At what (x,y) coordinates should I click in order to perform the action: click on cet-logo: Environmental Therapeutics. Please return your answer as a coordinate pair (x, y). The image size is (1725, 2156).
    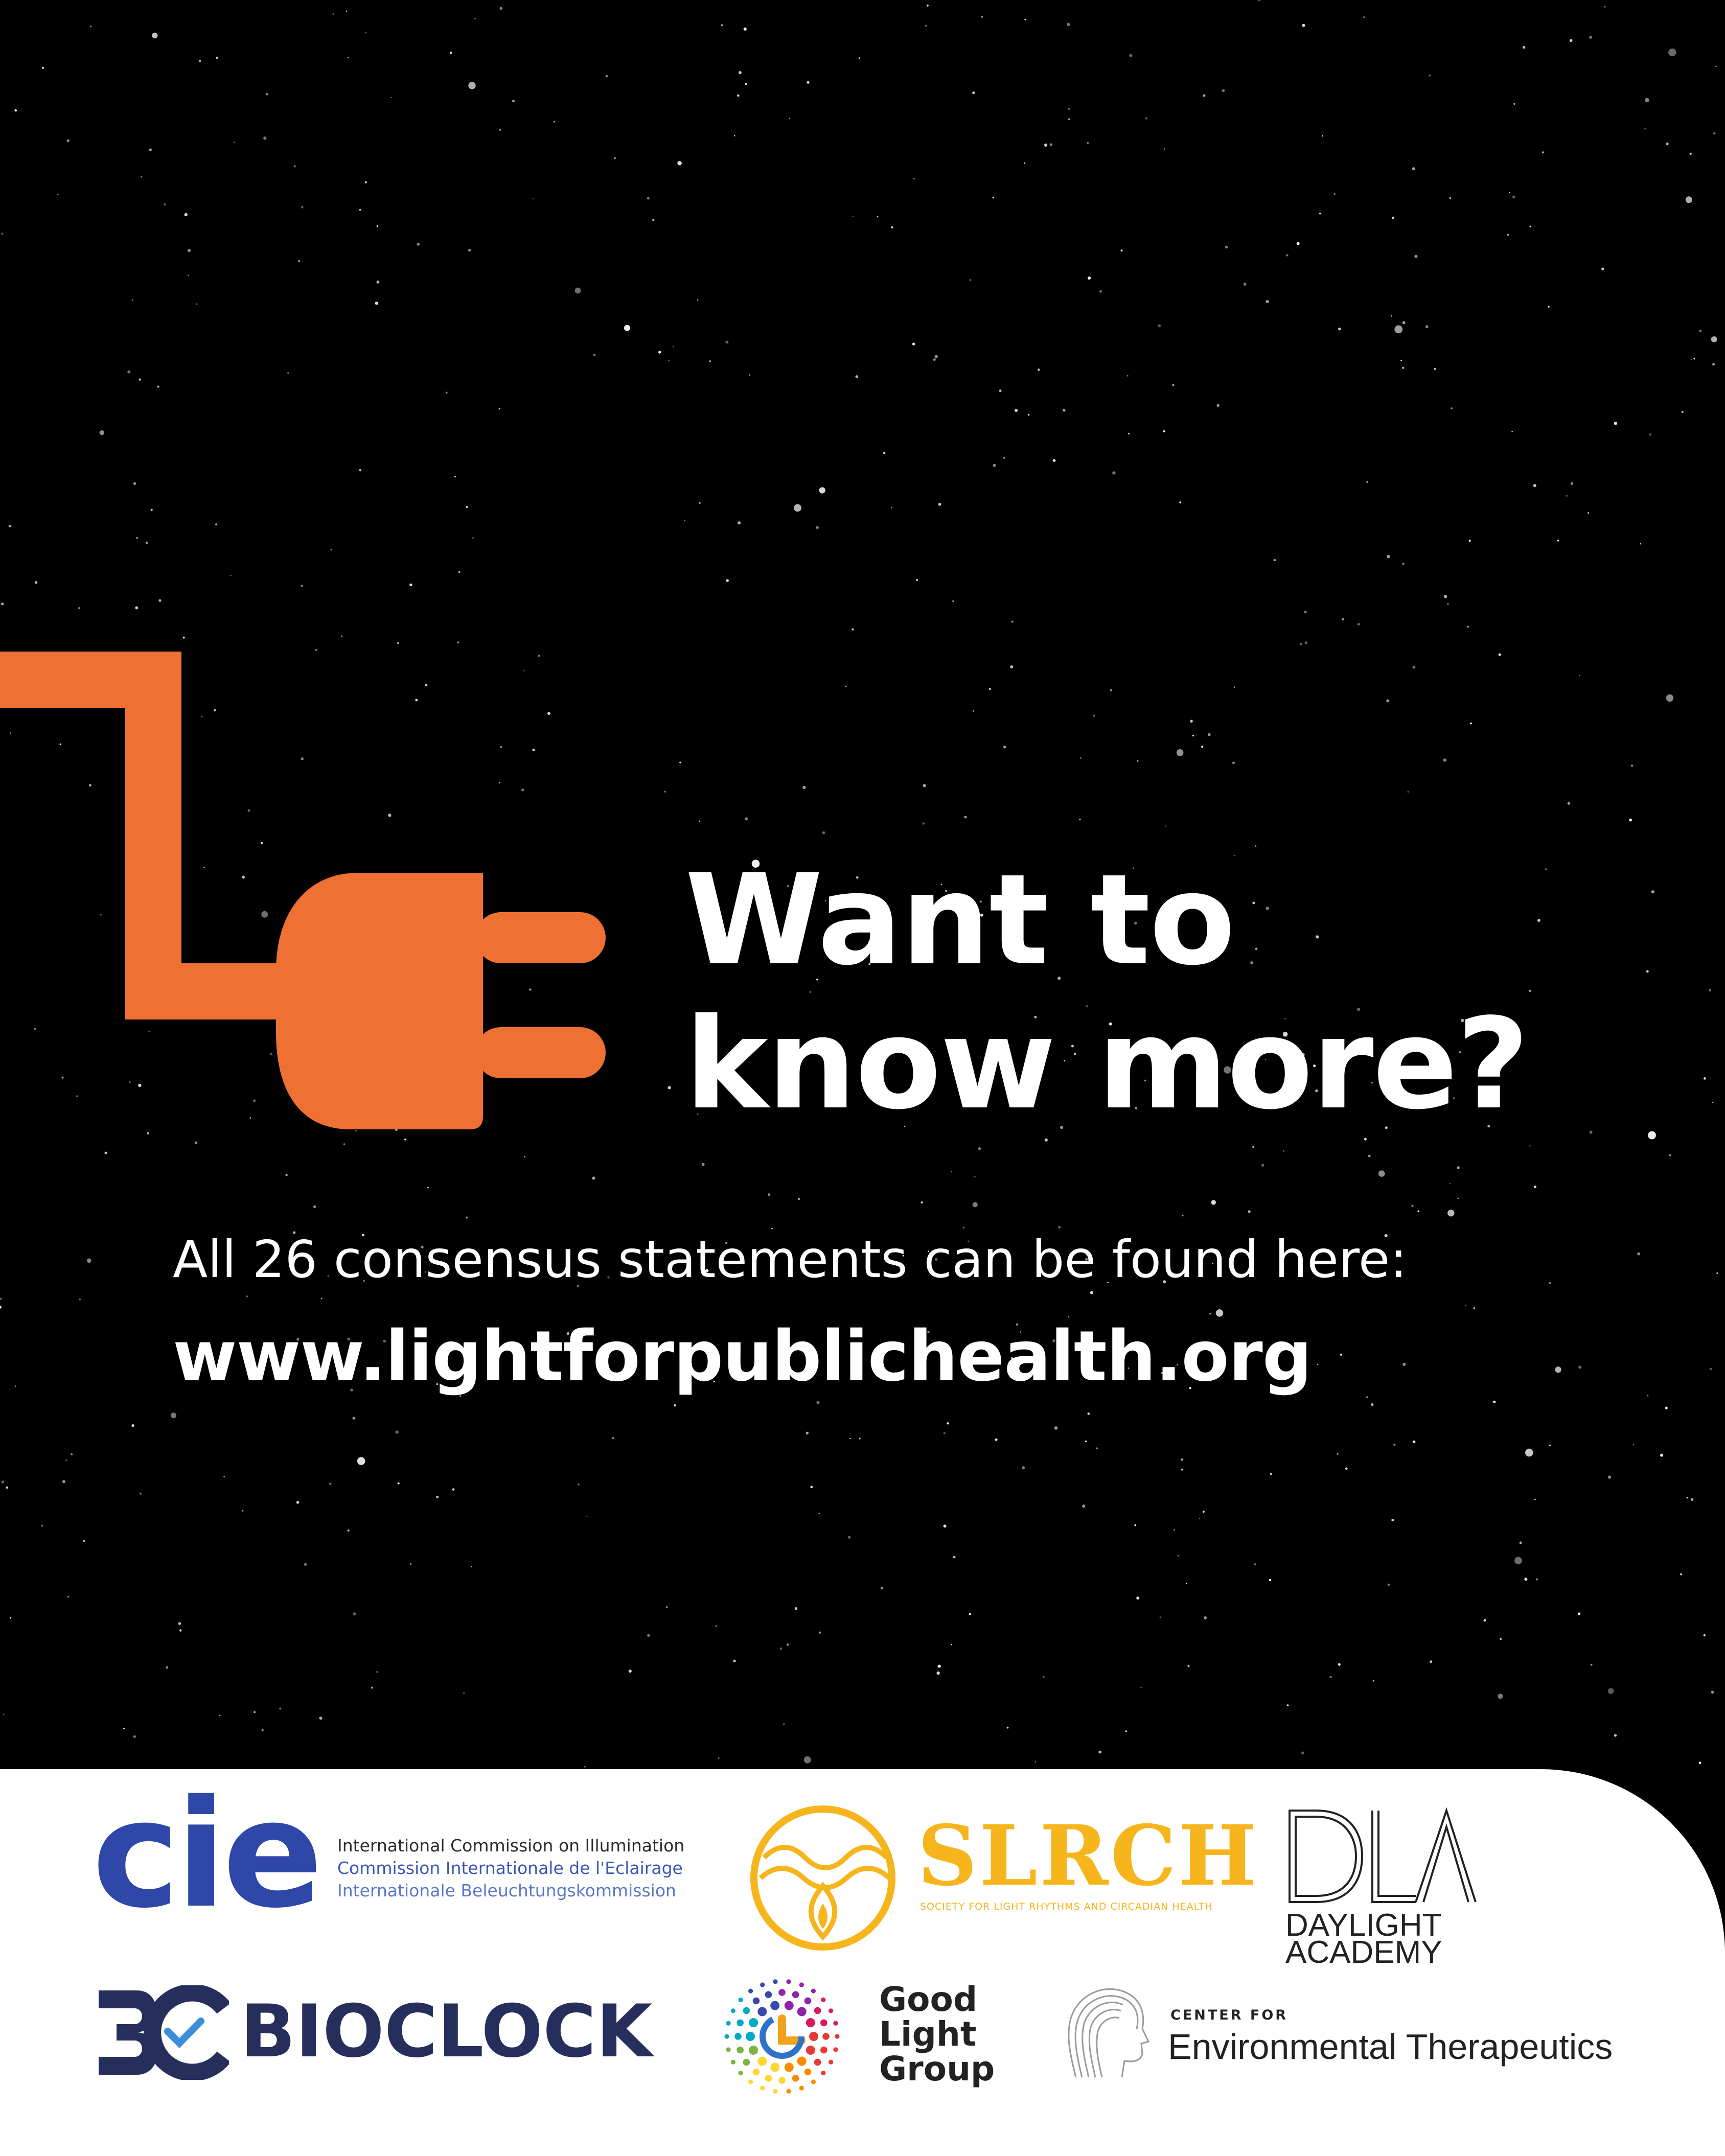
    Looking at the image, I should click on (1390, 2047).